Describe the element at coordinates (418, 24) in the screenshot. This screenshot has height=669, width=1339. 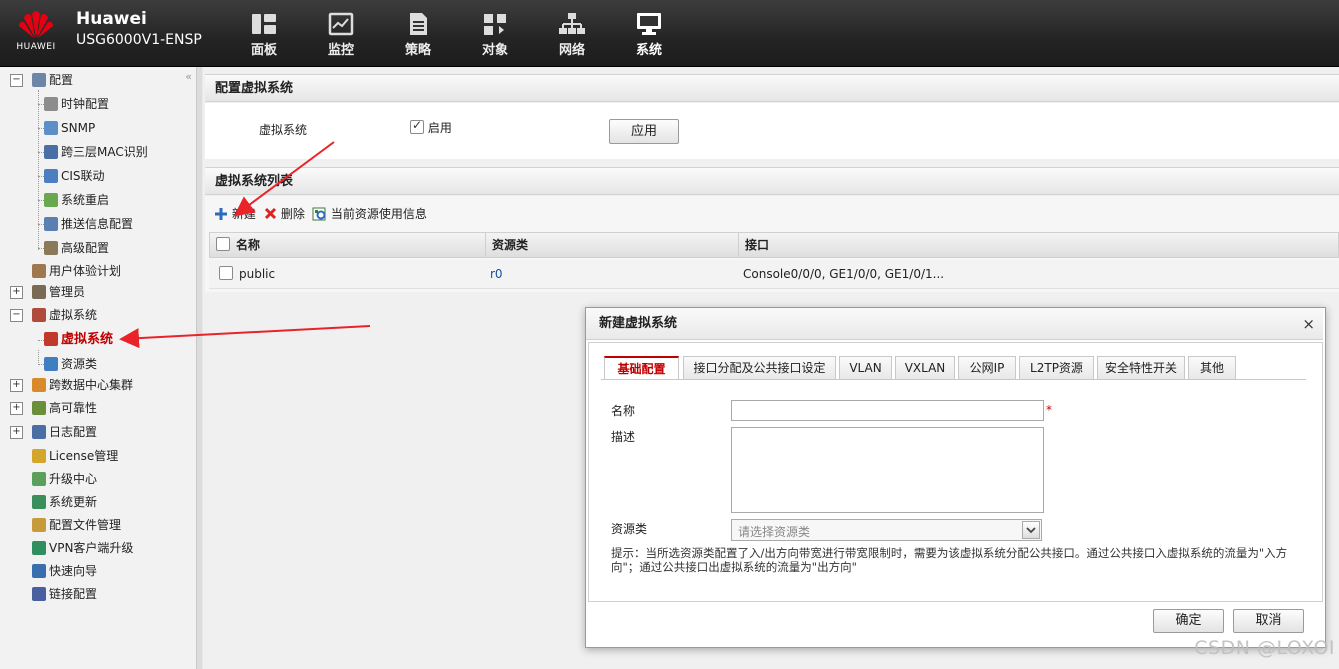
I see `policy-icon` at that location.